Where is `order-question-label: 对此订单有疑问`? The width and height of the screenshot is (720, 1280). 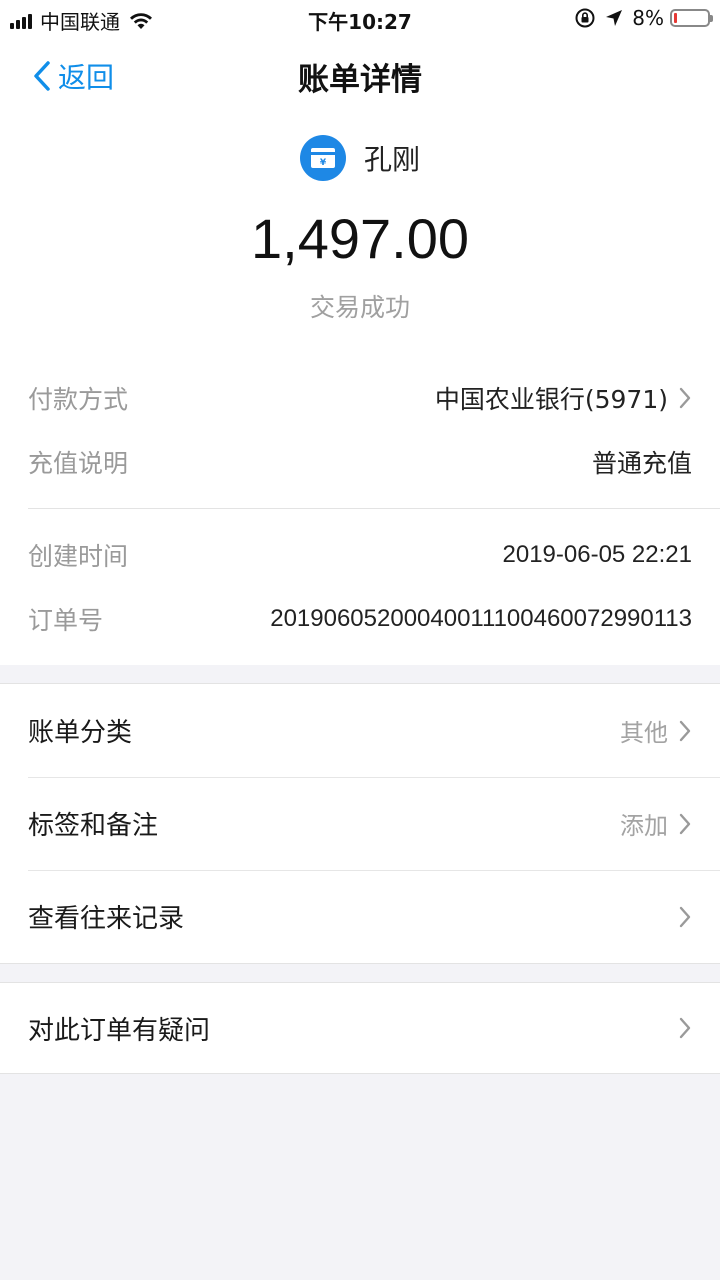
order-question-label: 对此订单有疑问 is located at coordinates (119, 1030).